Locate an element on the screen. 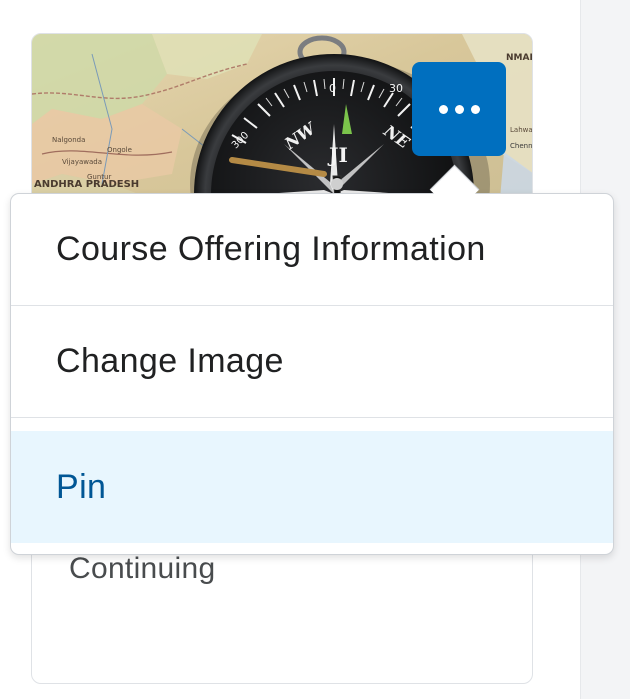 Image resolution: width=630 pixels, height=699 pixels. svg-text: JI is located at coordinates (337, 155).